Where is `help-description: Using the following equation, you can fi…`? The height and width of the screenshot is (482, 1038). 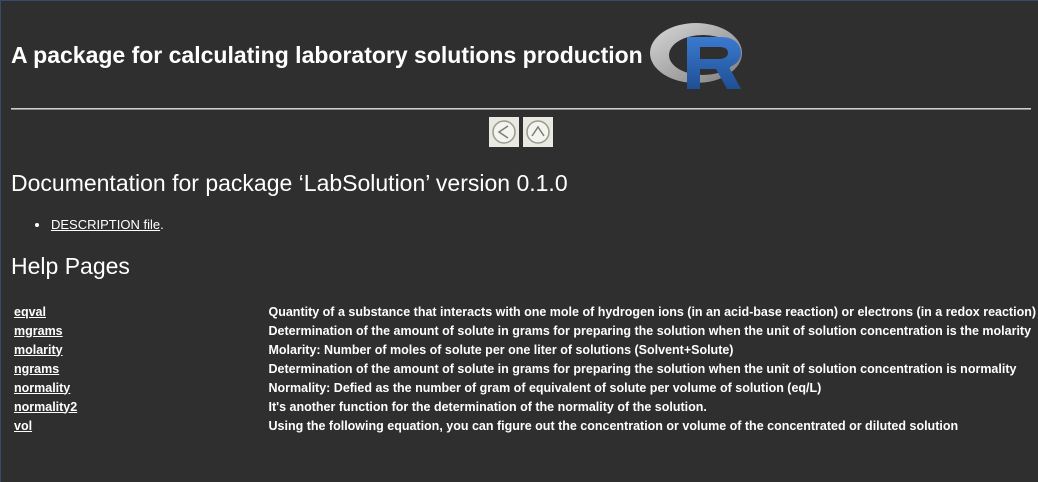 help-description: Using the following equation, you can fi… is located at coordinates (613, 425).